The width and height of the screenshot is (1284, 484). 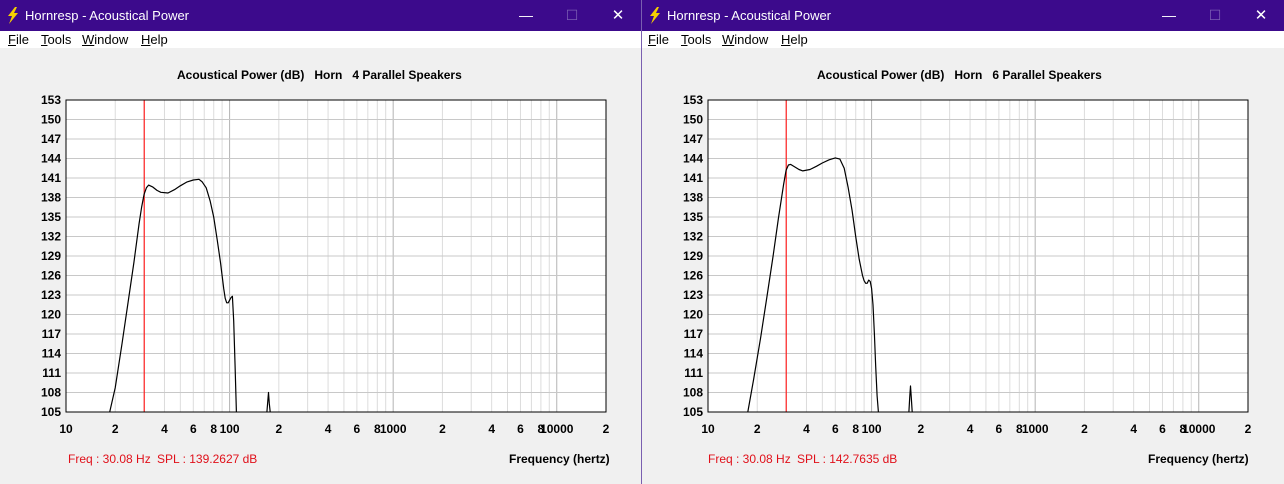 I want to click on spl-readout: SPL : 142.7635 dB, so click(x=847, y=459).